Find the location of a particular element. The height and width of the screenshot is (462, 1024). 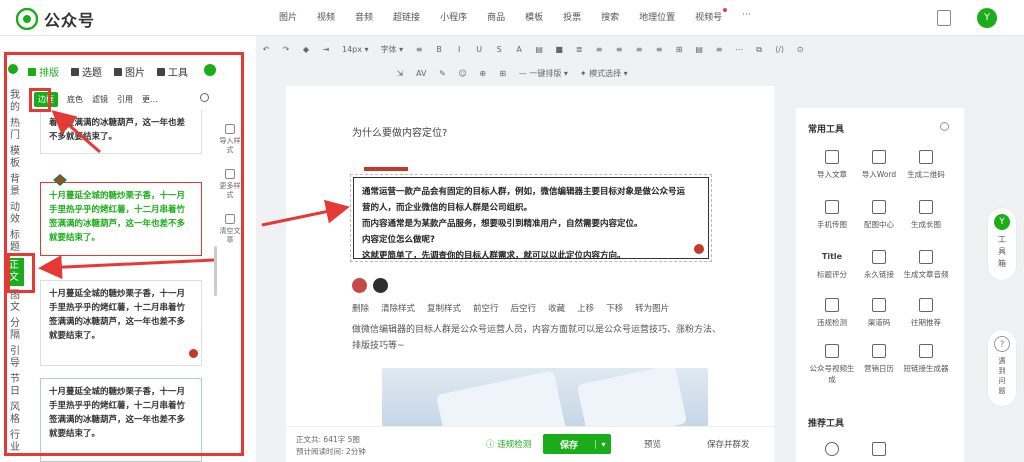

menu-item: ··· is located at coordinates (746, 16).